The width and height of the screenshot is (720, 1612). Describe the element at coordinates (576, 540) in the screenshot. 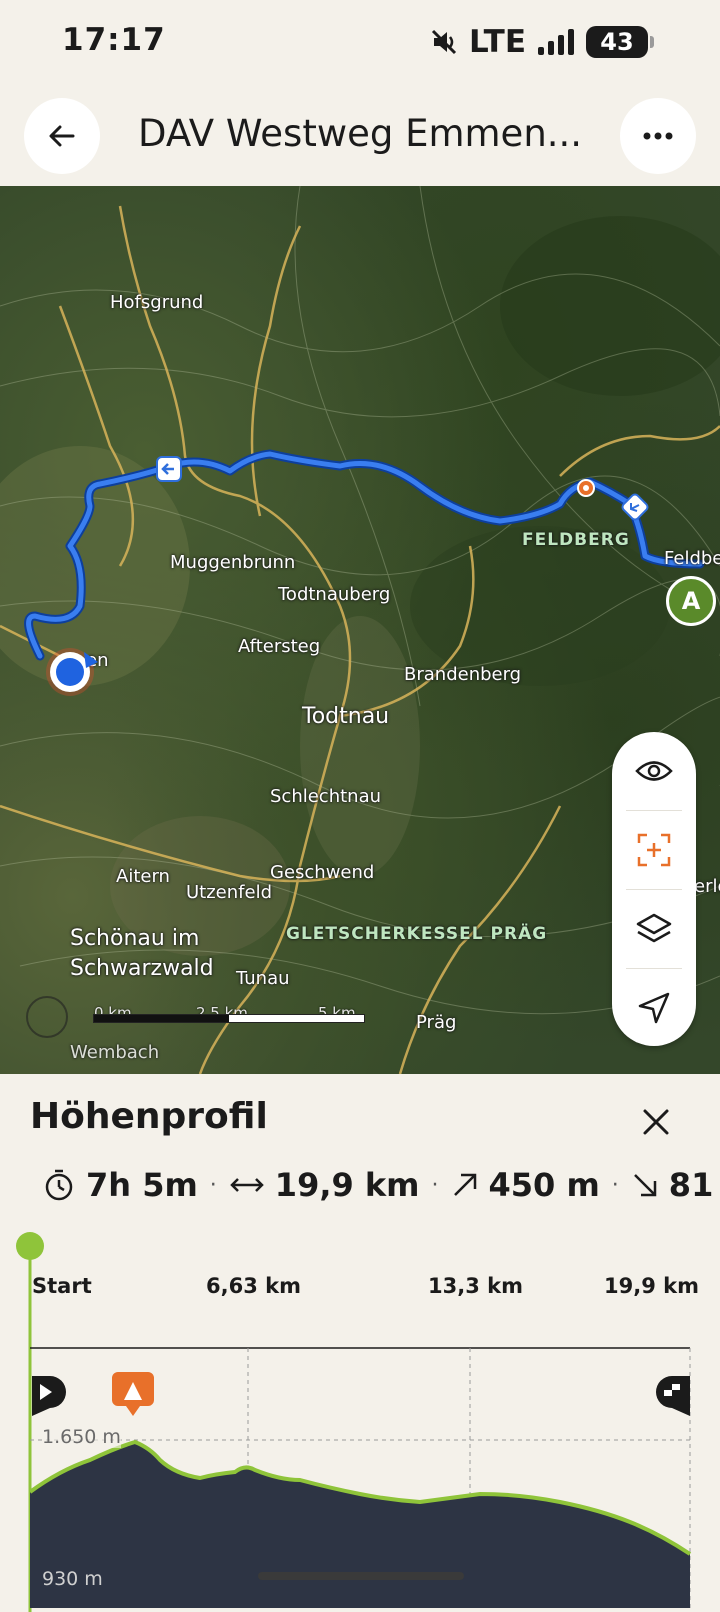

I see `region-label: FELDBERG` at that location.